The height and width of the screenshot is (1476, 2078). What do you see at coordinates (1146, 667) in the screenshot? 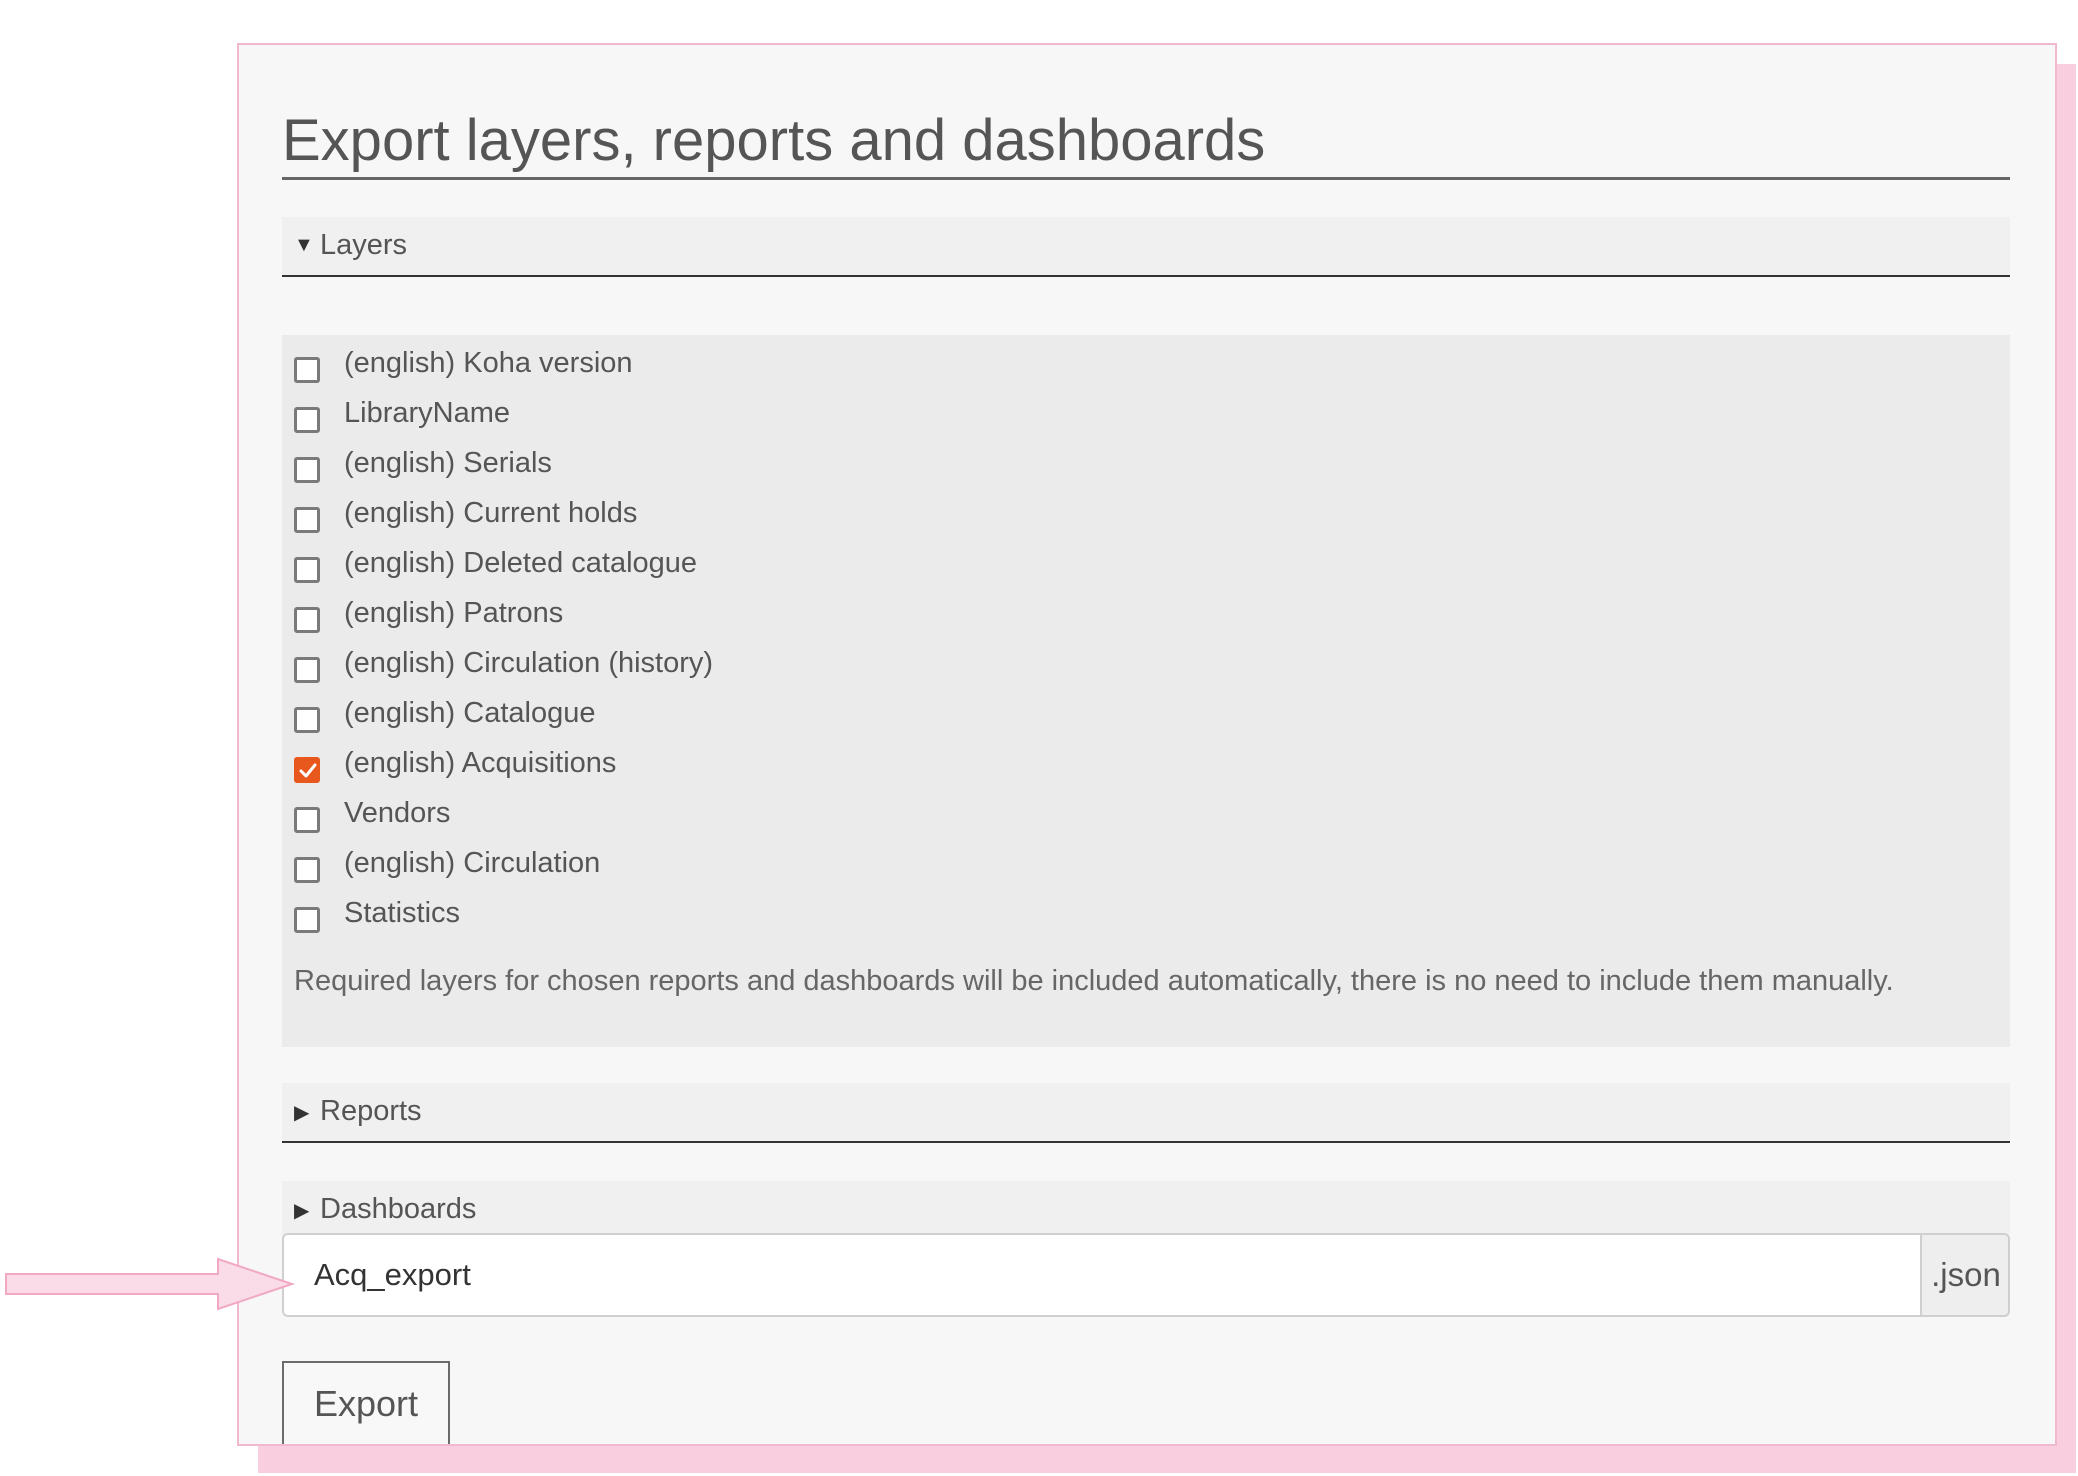
I see `layer-option: (english) Circulation (history)` at bounding box center [1146, 667].